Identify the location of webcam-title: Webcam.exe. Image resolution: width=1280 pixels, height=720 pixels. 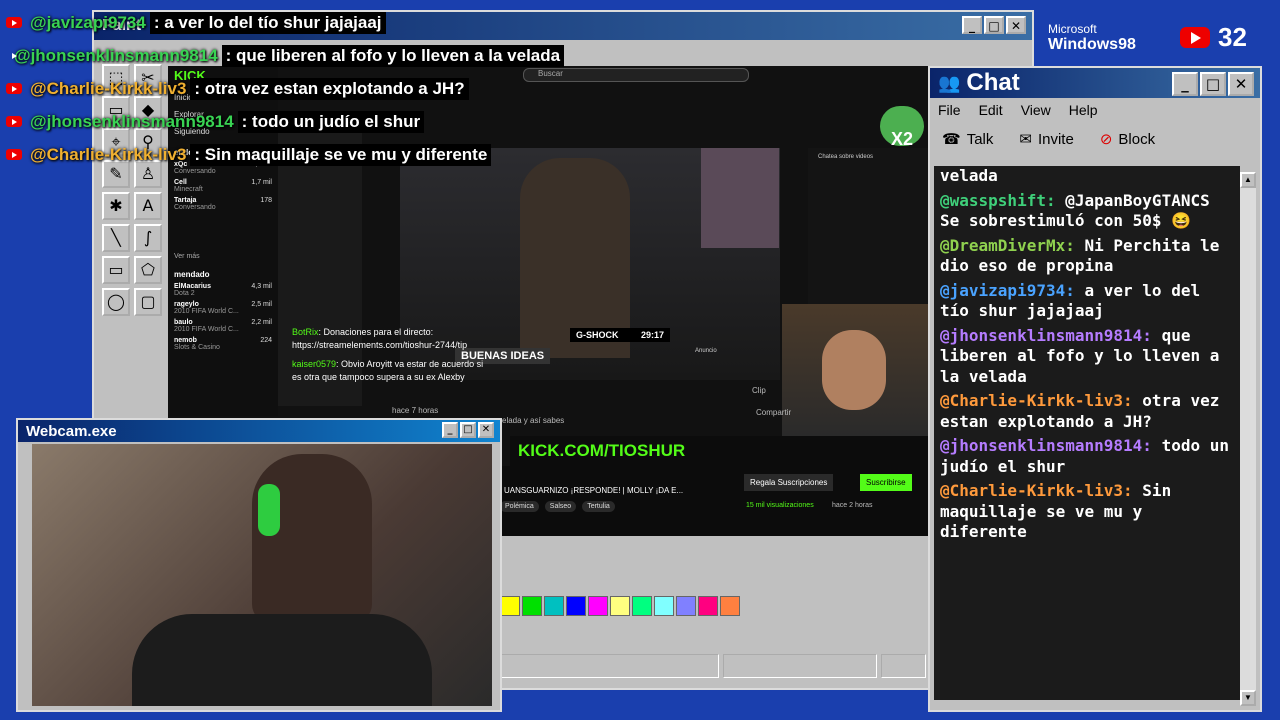
(71, 431).